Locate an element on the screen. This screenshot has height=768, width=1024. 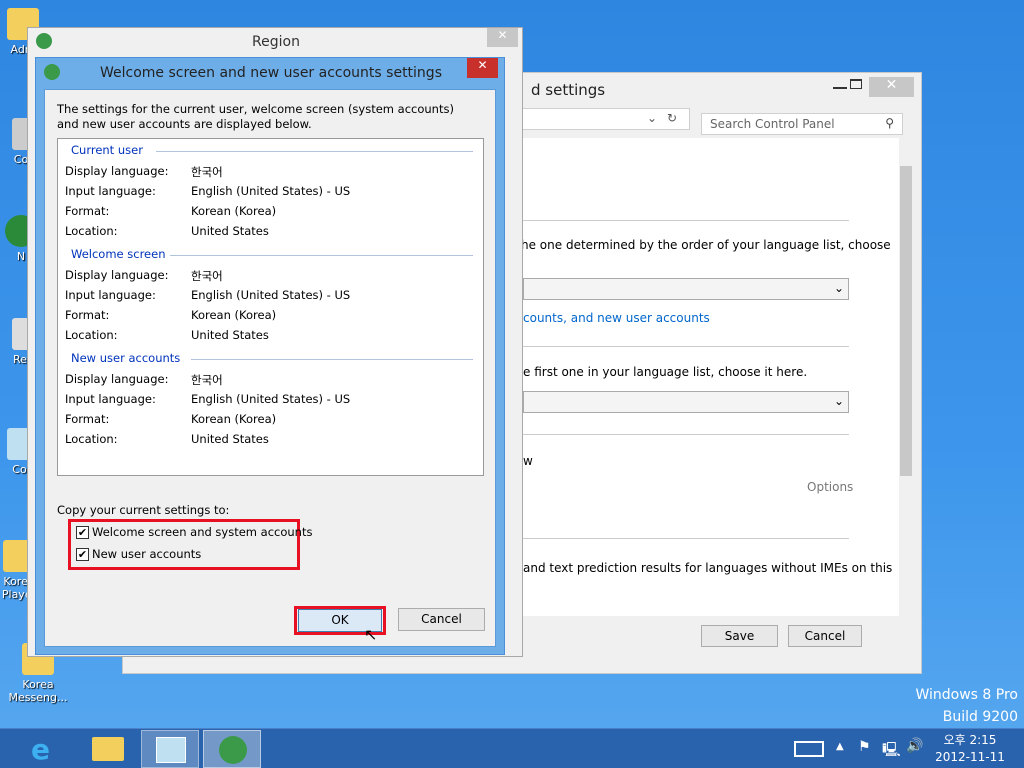
search-icon: ⚲ is located at coordinates (889, 123).